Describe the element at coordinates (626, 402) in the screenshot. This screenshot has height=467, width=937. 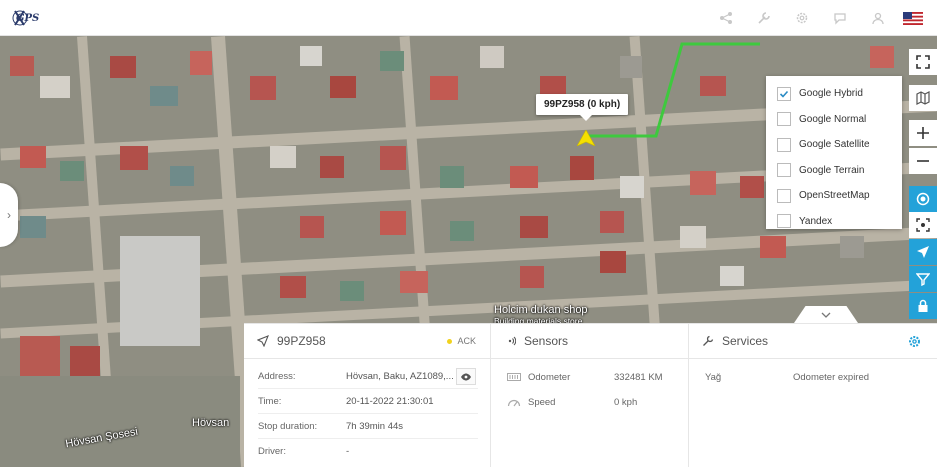
I see `sensor-value: 0 kph` at that location.